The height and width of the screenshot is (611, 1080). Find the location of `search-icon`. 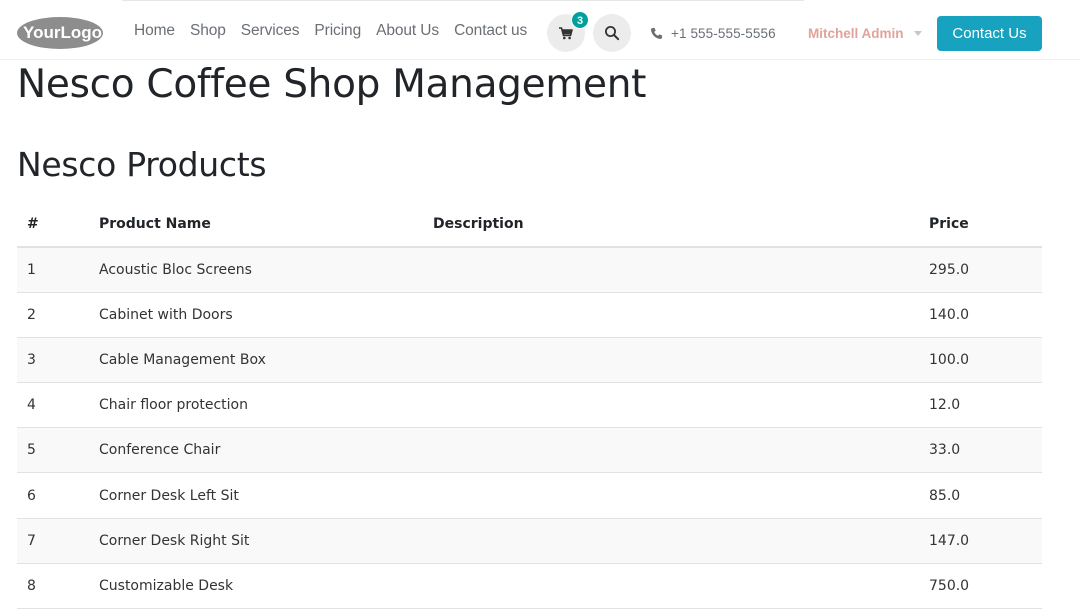

search-icon is located at coordinates (612, 33).